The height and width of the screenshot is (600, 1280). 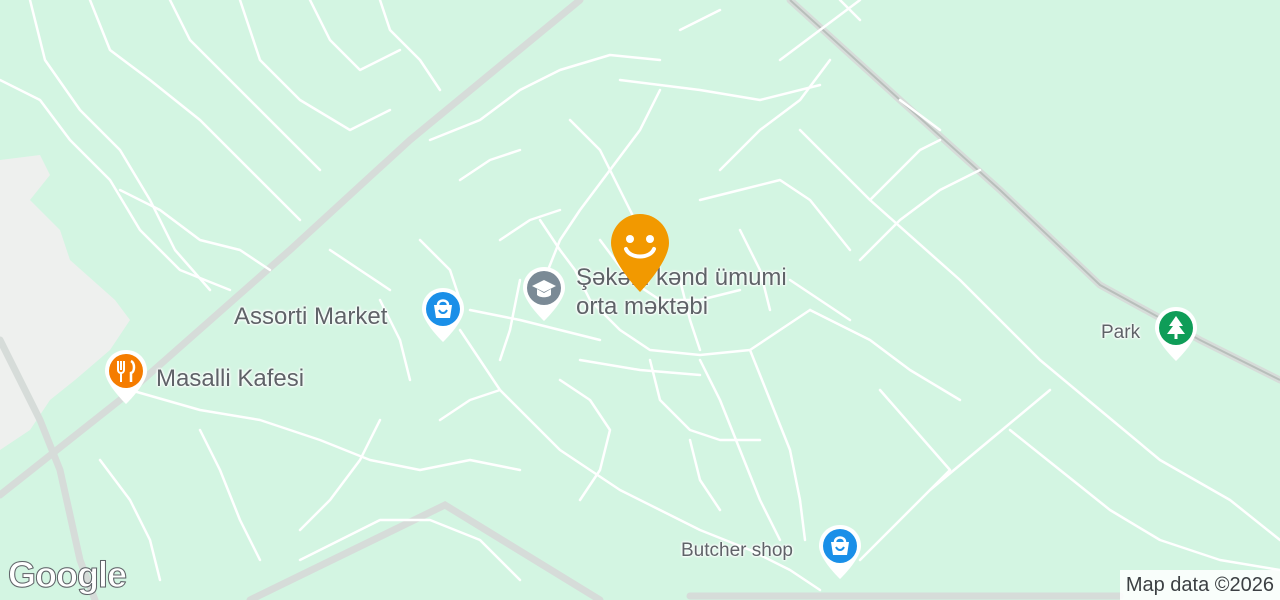 I want to click on smiley-pin-icon, so click(x=640, y=253).